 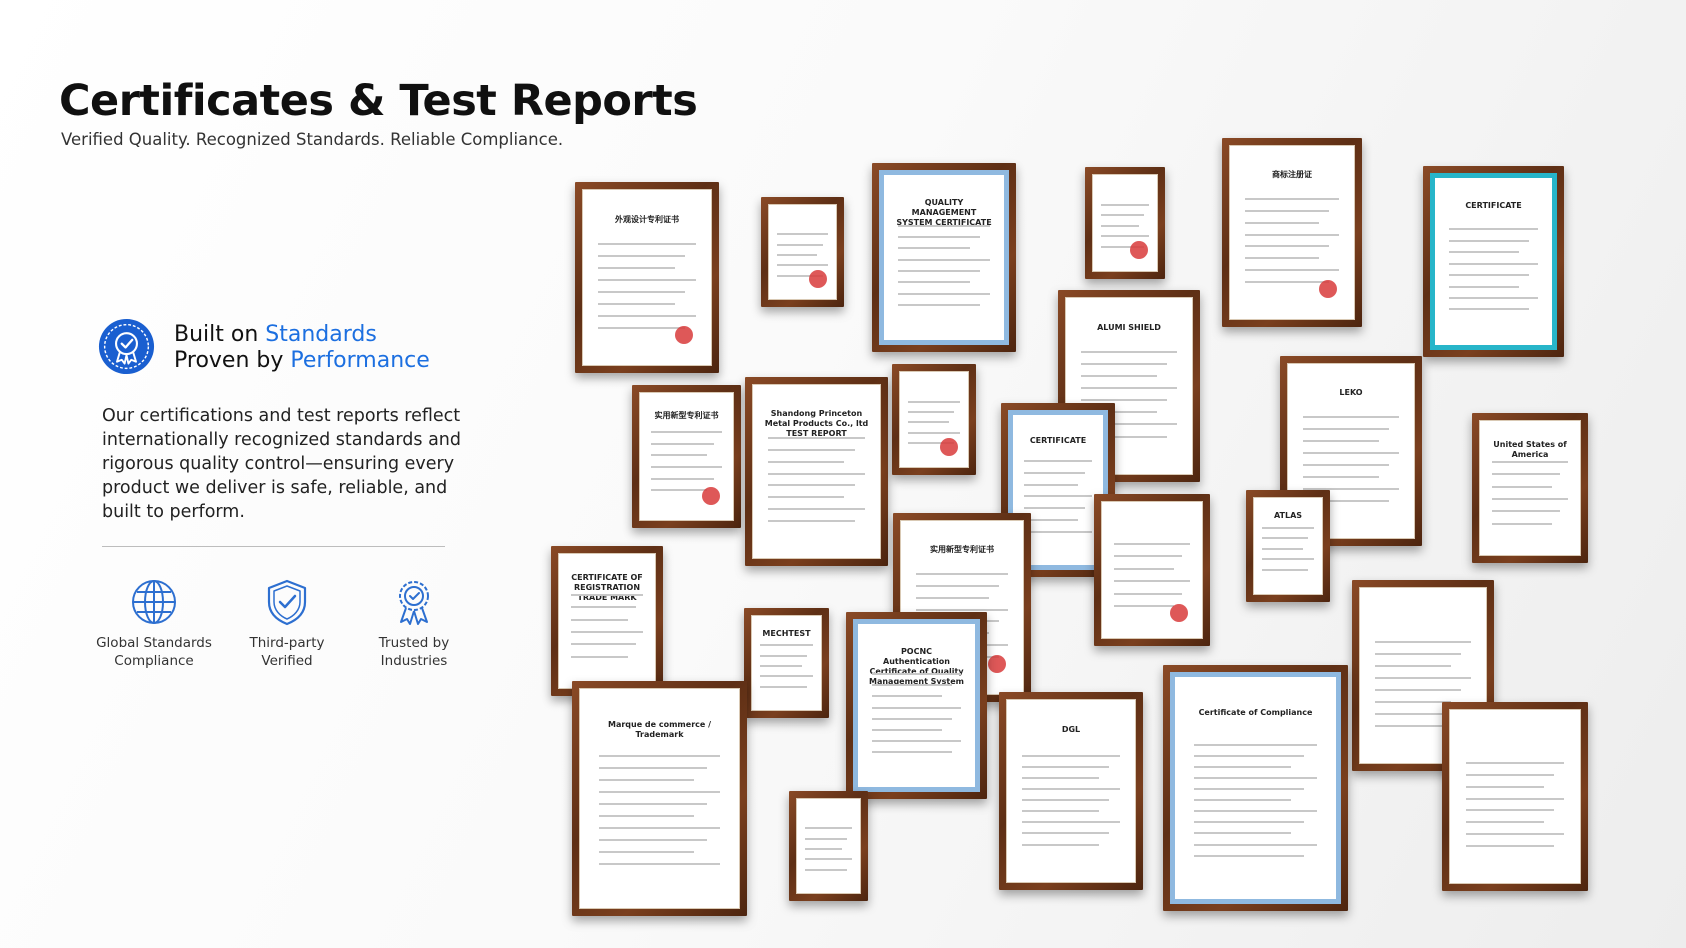 I want to click on certificate-frame: ALUMI SHIELD, so click(x=1129, y=386).